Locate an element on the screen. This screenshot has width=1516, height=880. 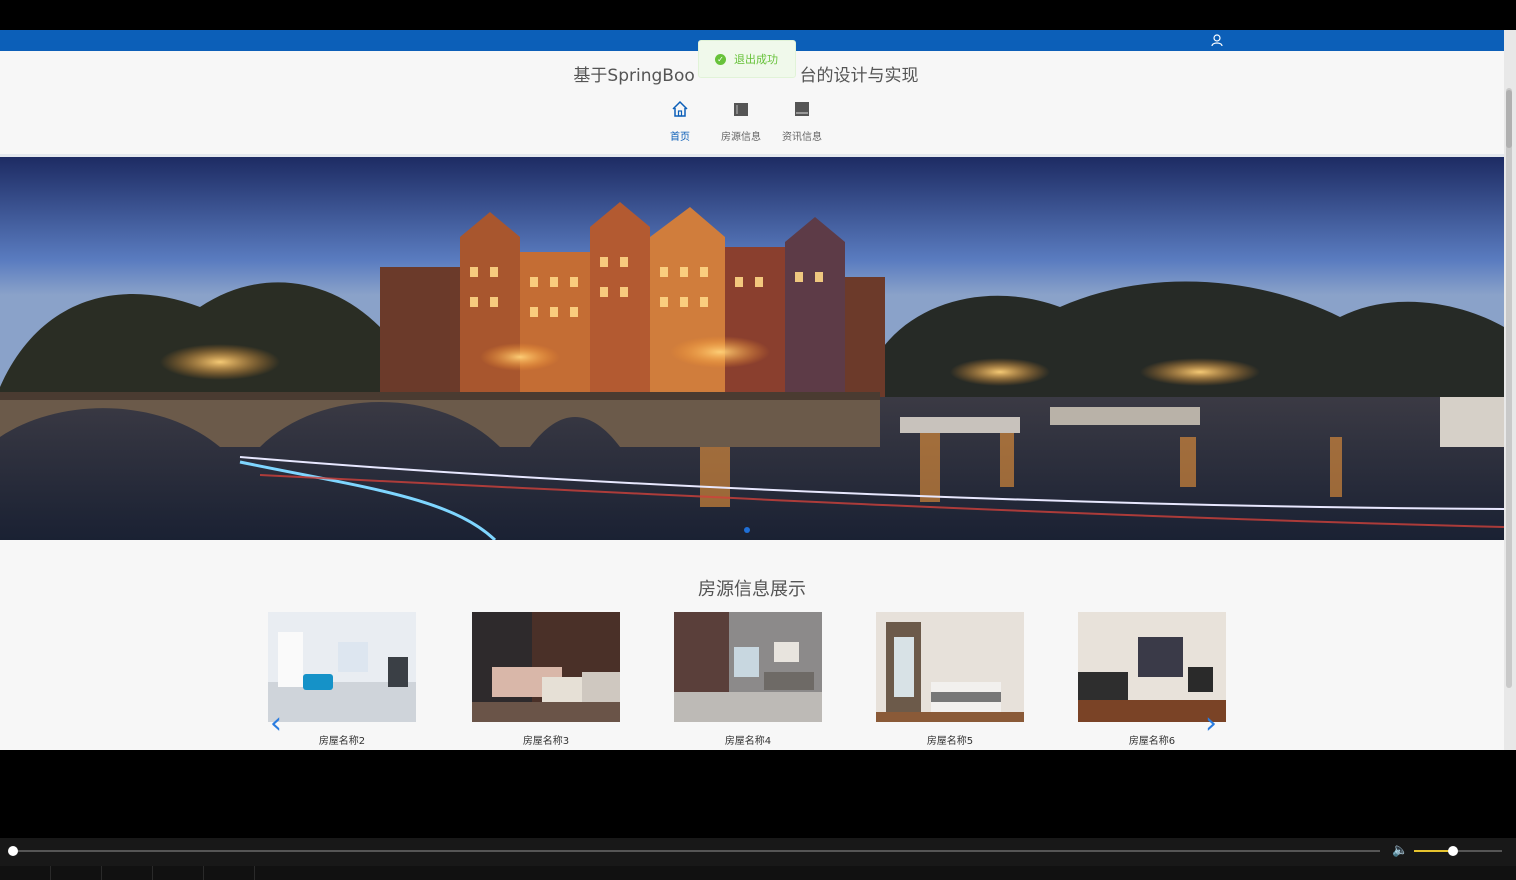
taskbar-strip is located at coordinates (758, 873).